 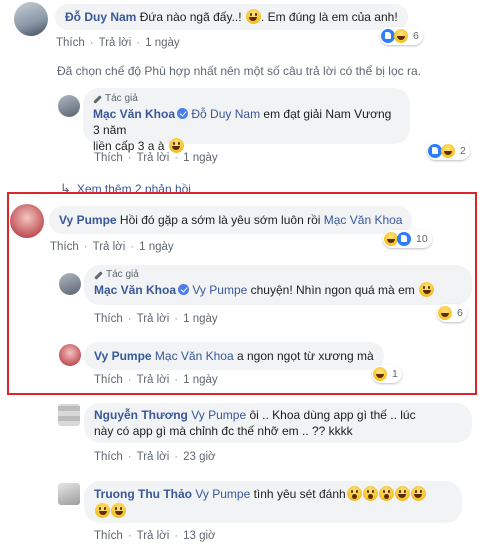 I want to click on reaction-summary: 1, so click(x=387, y=374).